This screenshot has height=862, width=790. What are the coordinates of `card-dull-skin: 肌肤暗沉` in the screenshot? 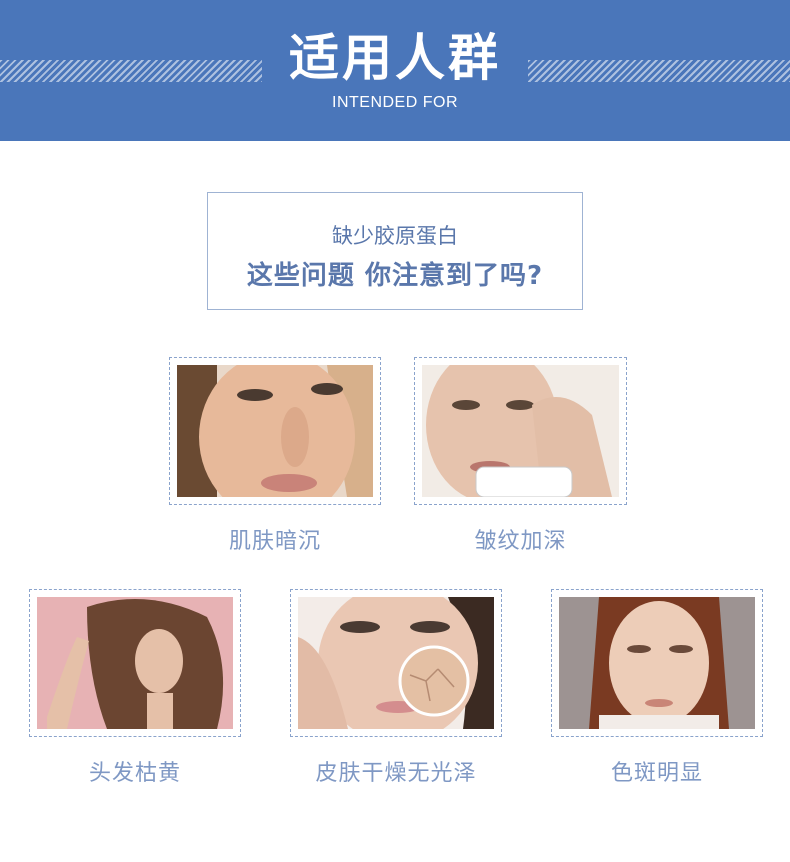 It's located at (275, 457).